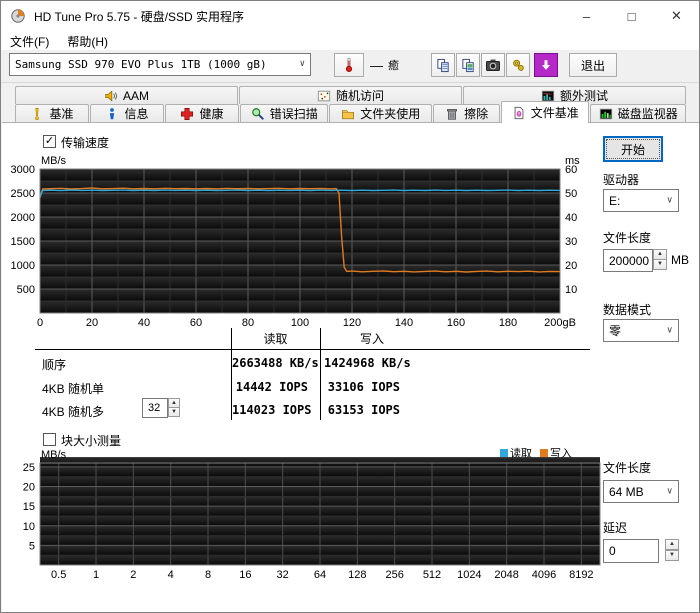 This screenshot has width=700, height=613. I want to click on svg-text: 1000, so click(23, 266).